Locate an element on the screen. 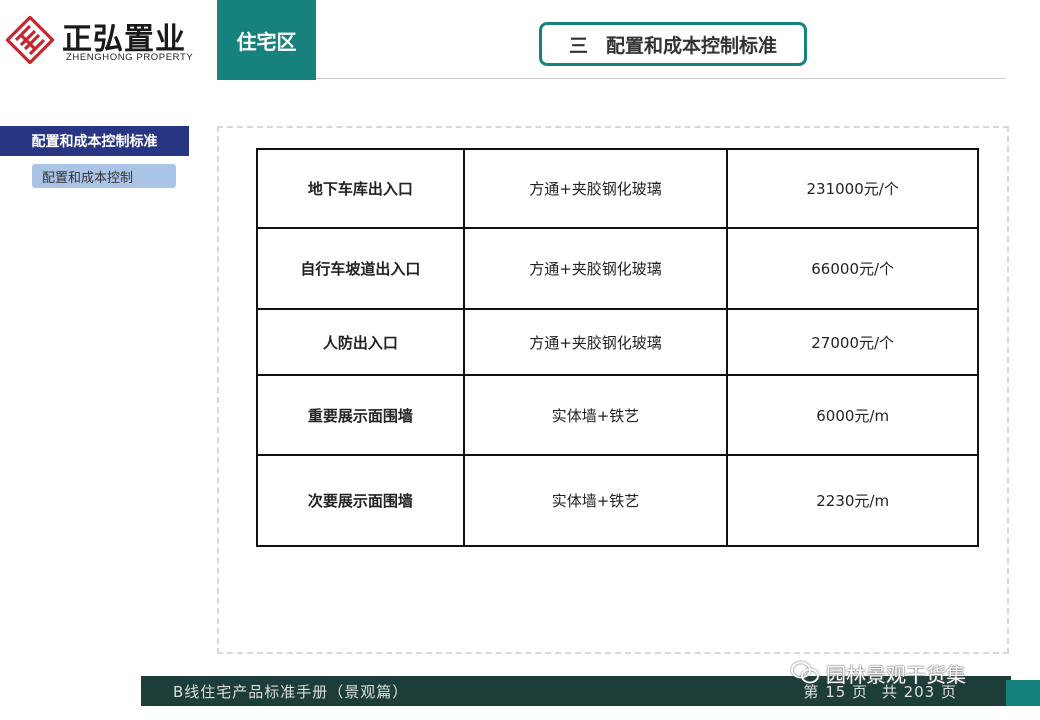 The image size is (1040, 720). item-name-cell: 自行车坡道出入口 is located at coordinates (360, 268).